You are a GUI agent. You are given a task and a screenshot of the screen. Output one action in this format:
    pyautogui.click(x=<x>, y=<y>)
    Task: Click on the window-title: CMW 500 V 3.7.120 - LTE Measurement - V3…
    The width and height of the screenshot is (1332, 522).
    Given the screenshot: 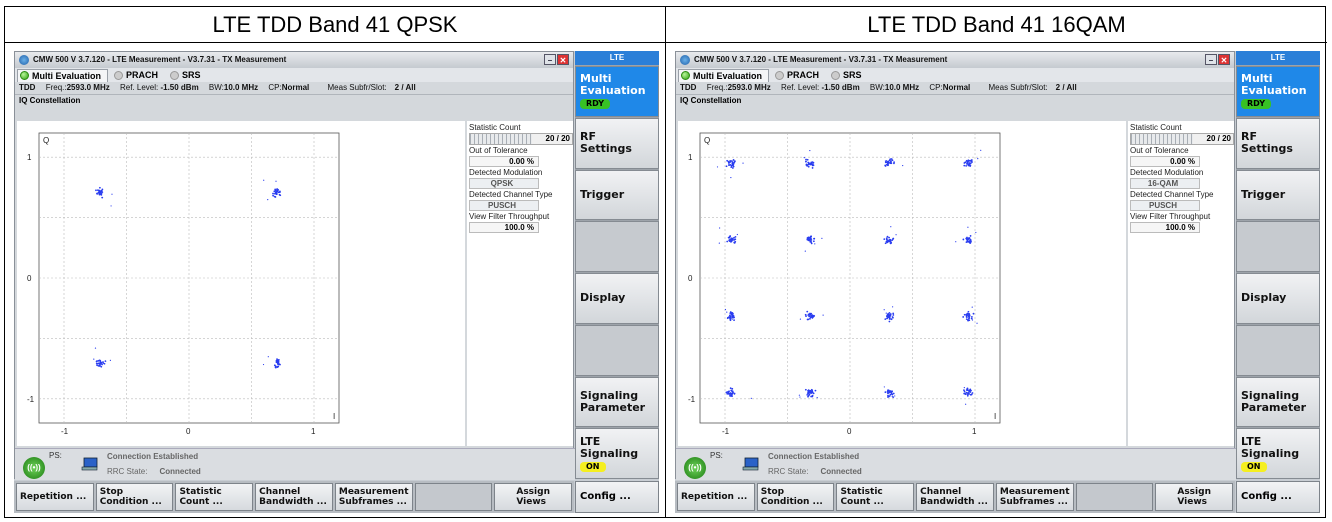 What is the action you would take?
    pyautogui.click(x=160, y=59)
    